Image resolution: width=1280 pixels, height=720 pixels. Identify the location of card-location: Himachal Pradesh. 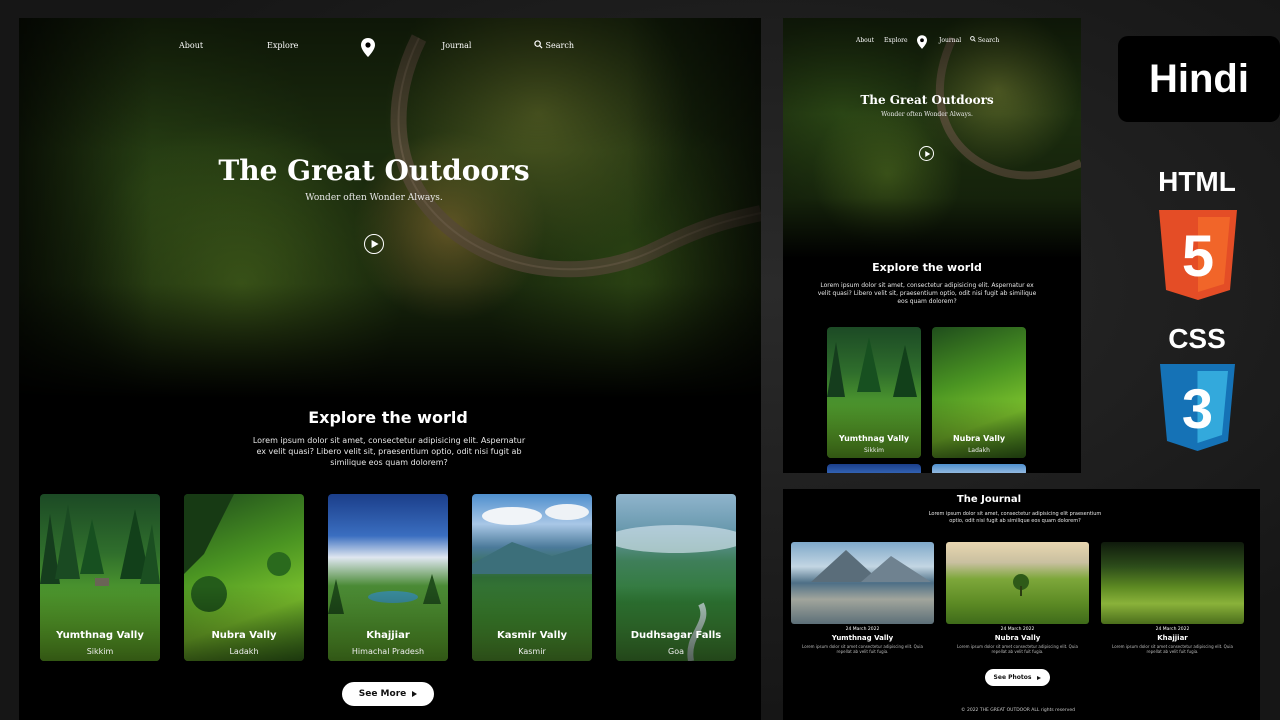
(388, 651).